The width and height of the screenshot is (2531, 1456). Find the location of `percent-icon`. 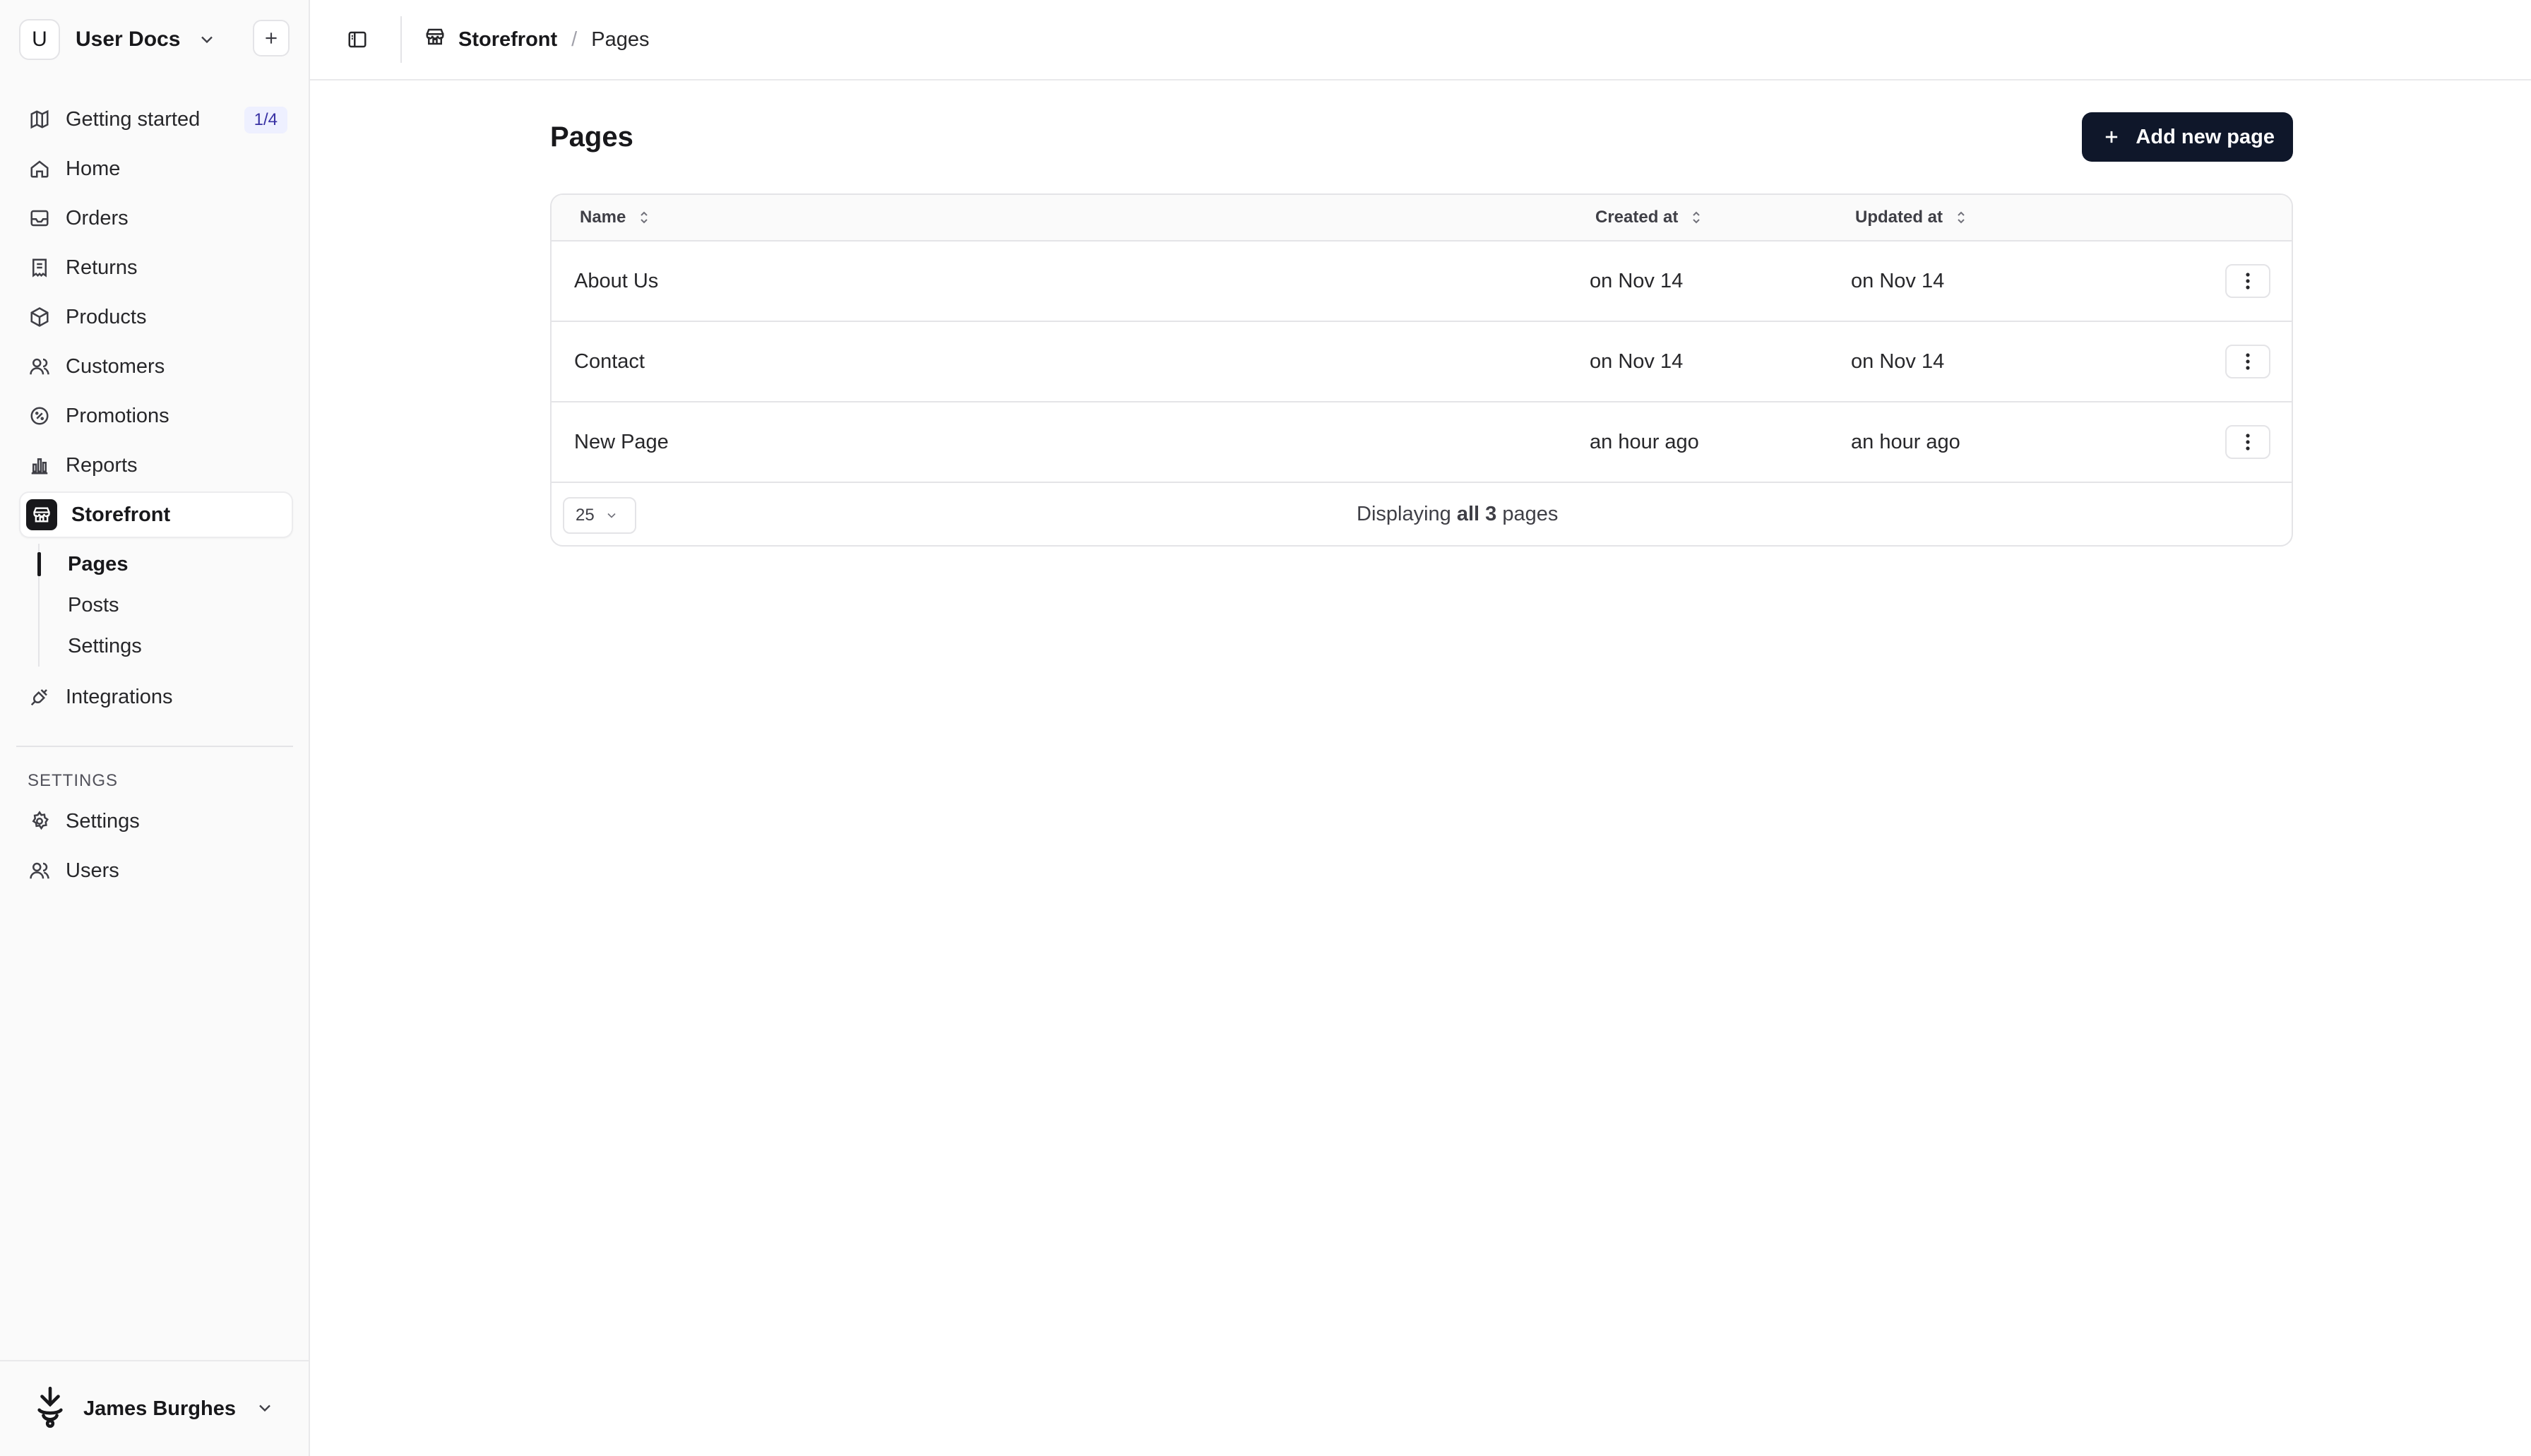

percent-icon is located at coordinates (40, 416).